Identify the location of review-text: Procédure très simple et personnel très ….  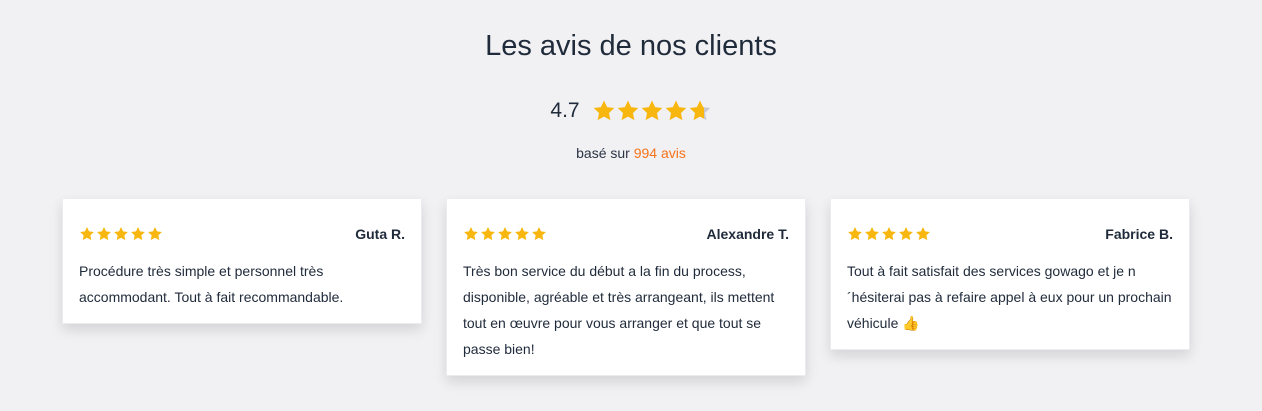
(211, 284).